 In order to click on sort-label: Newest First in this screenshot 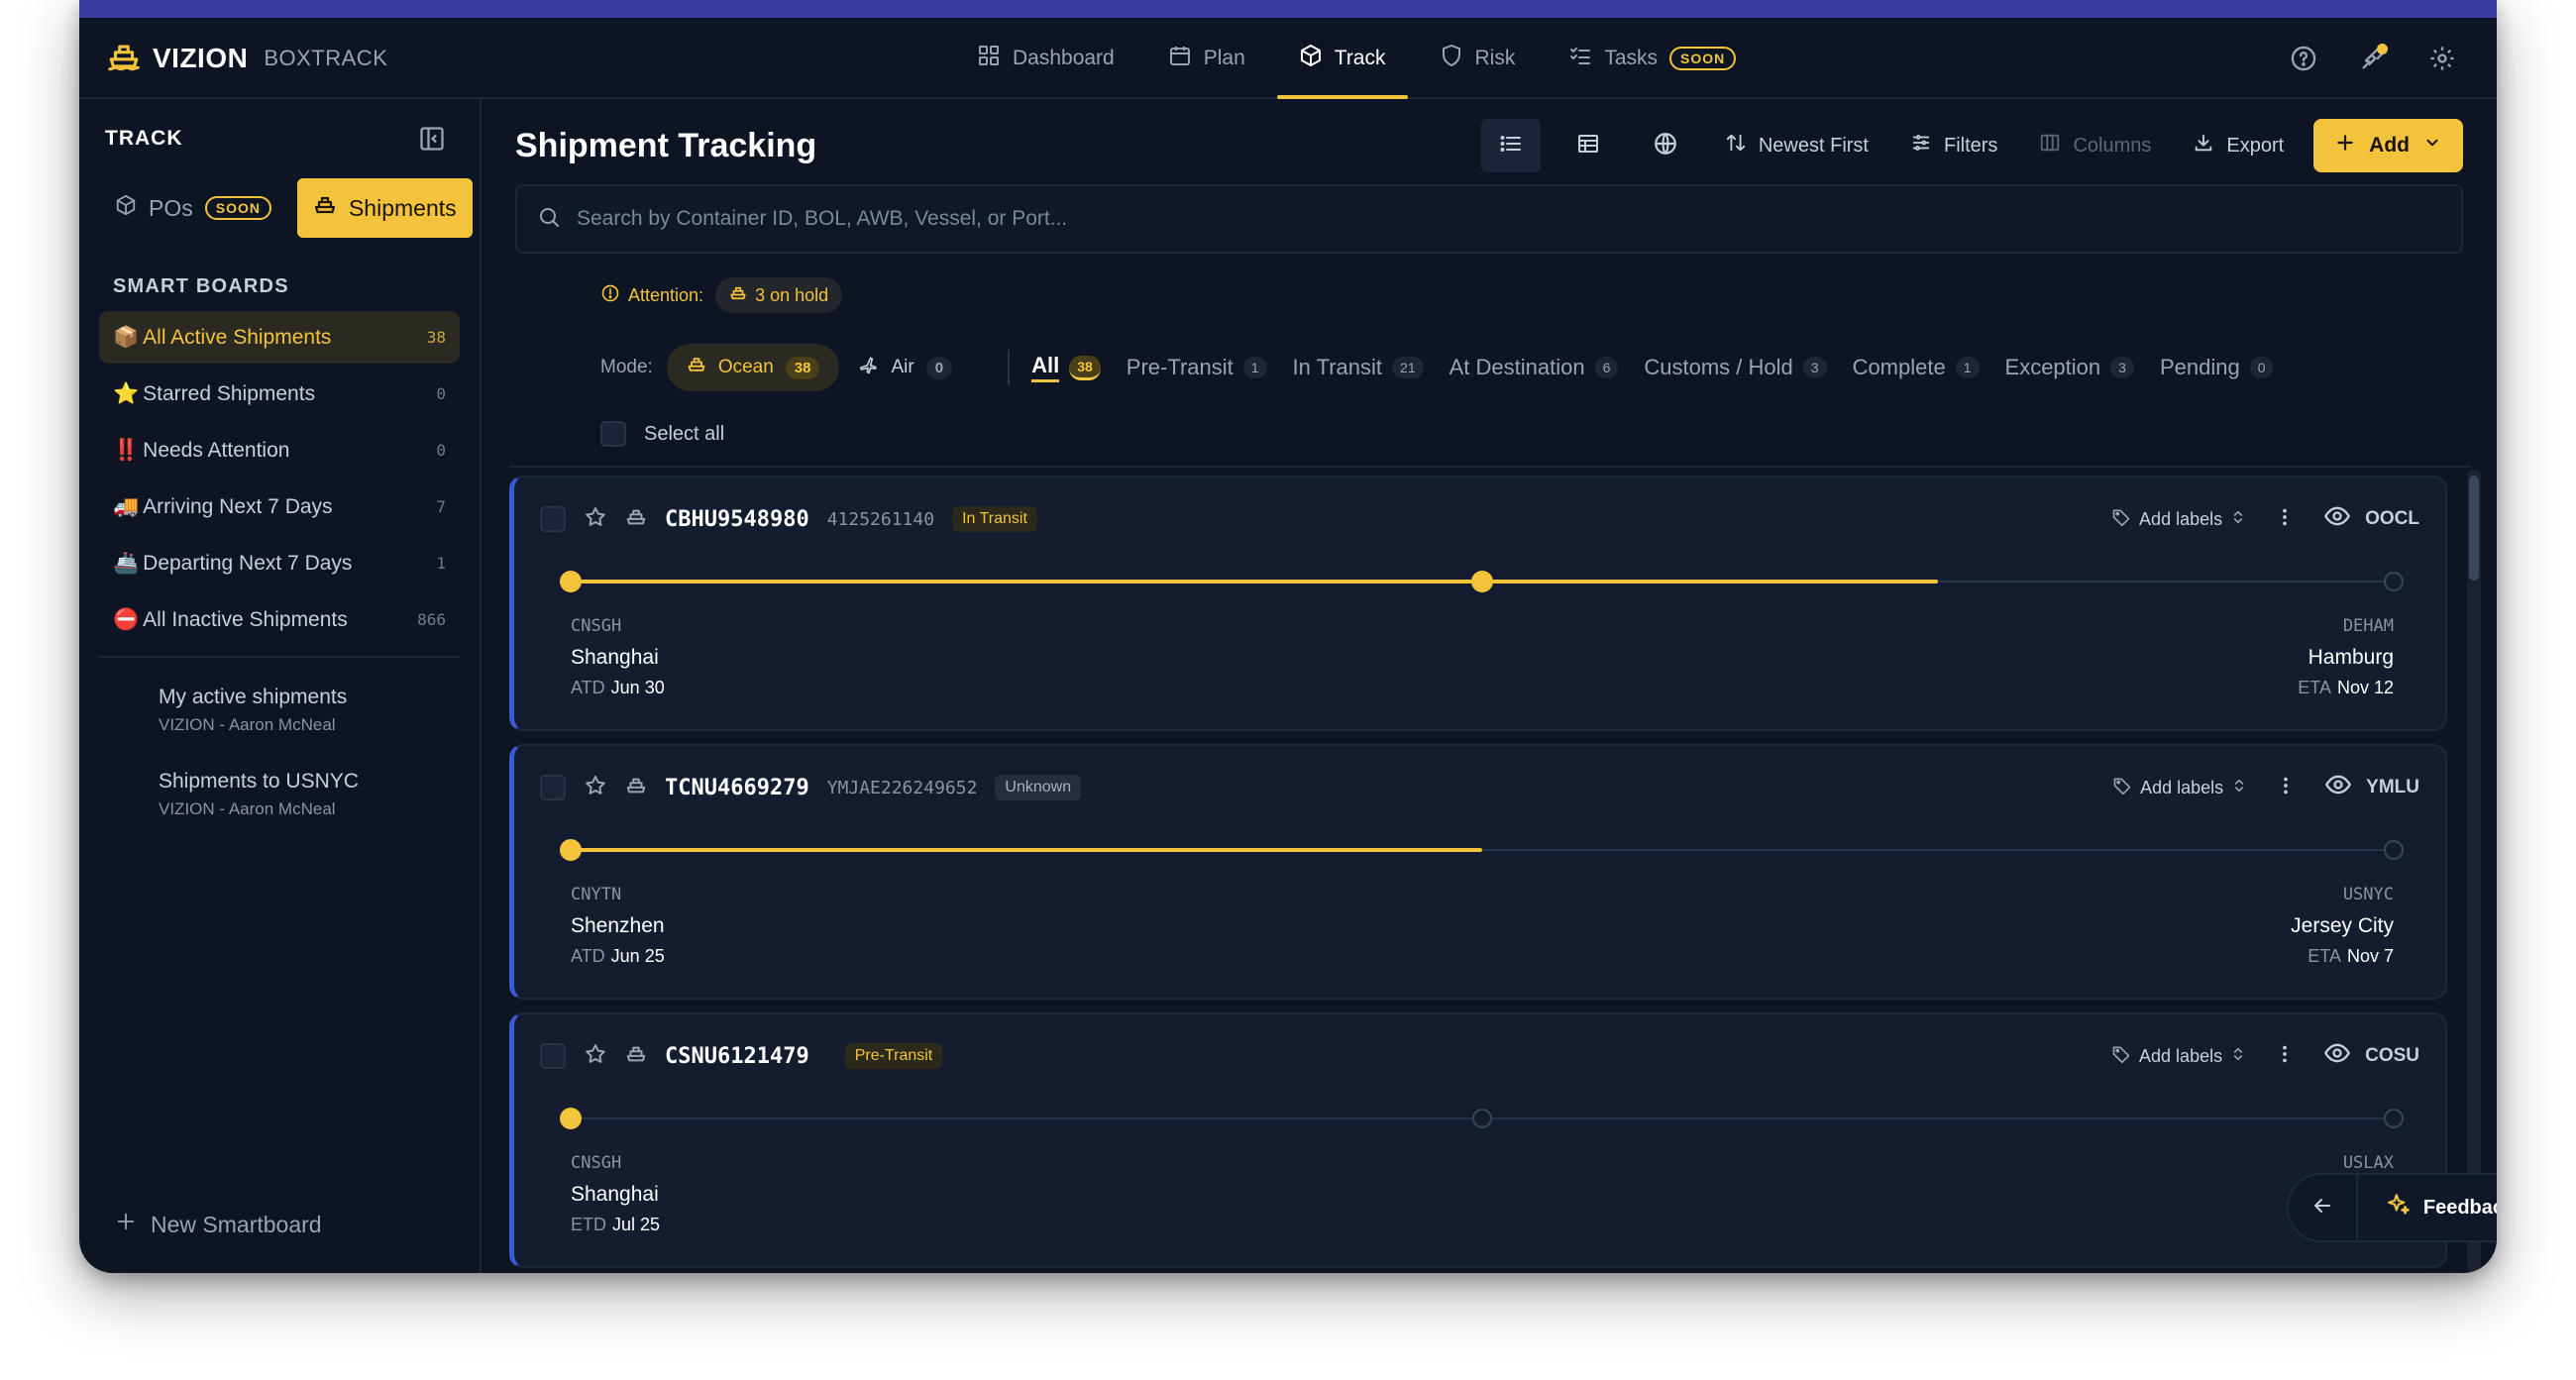, I will do `click(1813, 145)`.